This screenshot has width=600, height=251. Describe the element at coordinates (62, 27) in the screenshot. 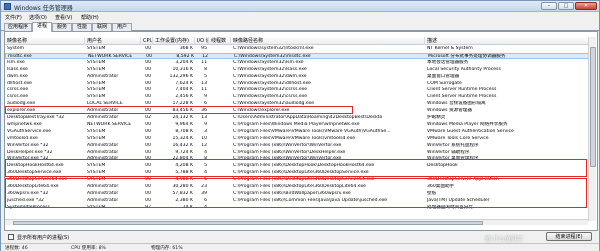

I see `tab-services: 服务` at that location.